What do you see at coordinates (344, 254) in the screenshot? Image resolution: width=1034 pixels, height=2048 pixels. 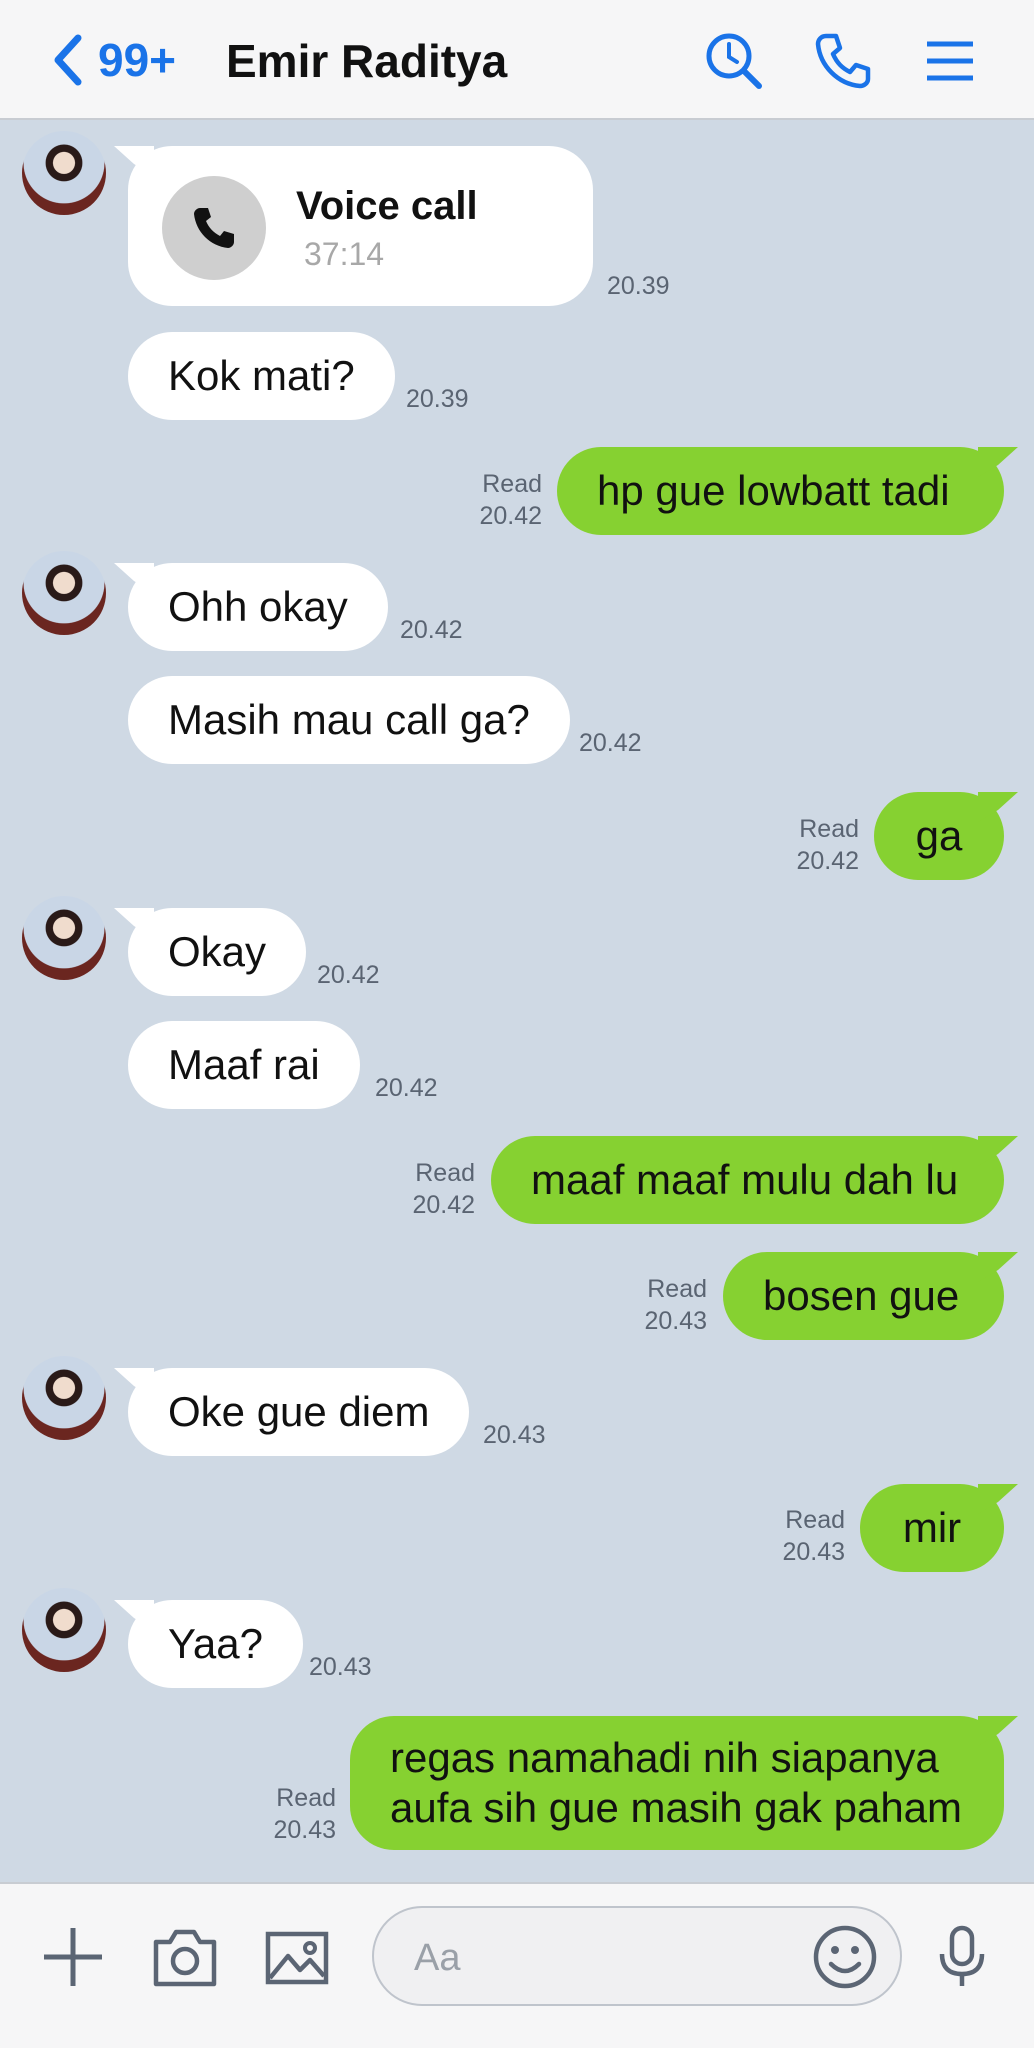 I see `call-duration: 37:14` at bounding box center [344, 254].